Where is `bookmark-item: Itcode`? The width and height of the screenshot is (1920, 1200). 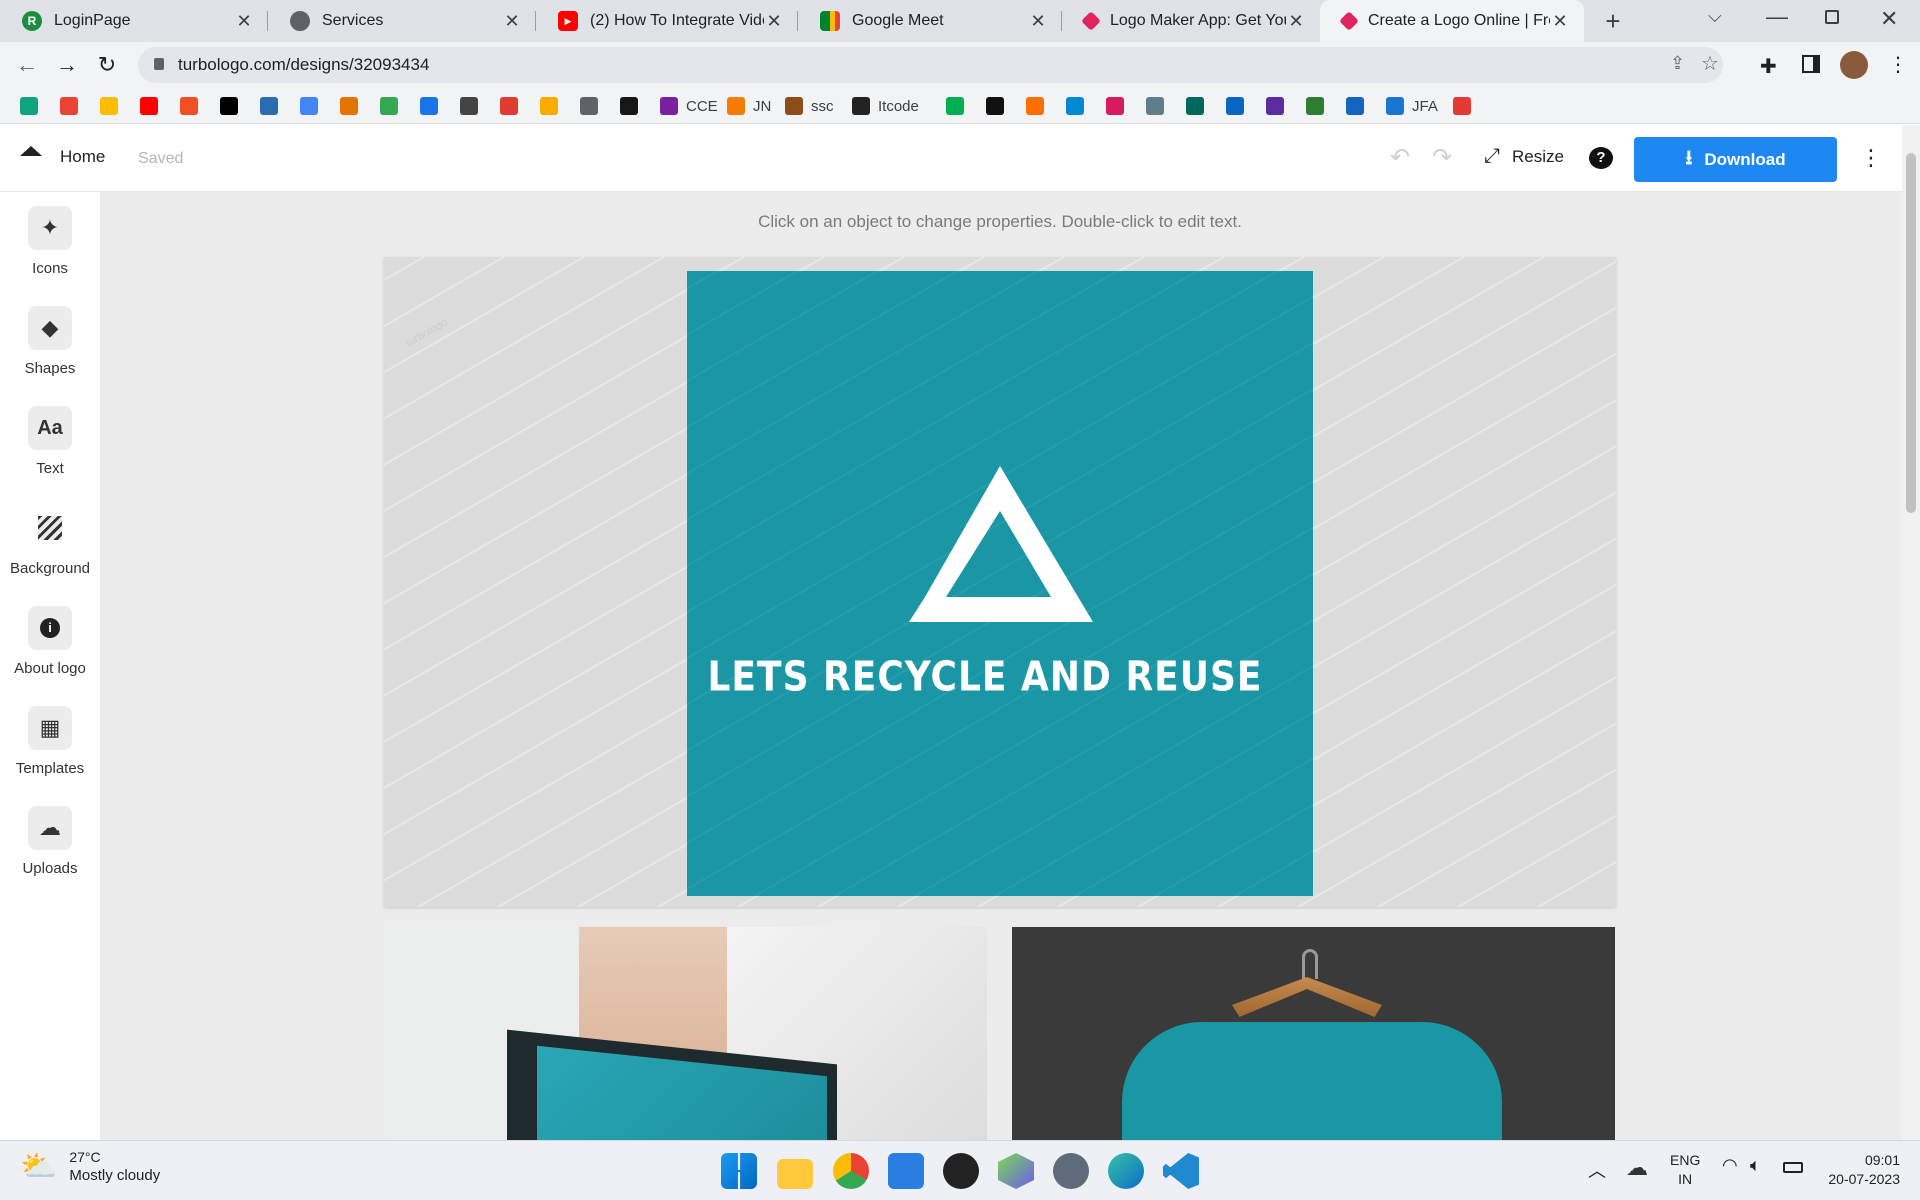 bookmark-item: Itcode is located at coordinates (885, 106).